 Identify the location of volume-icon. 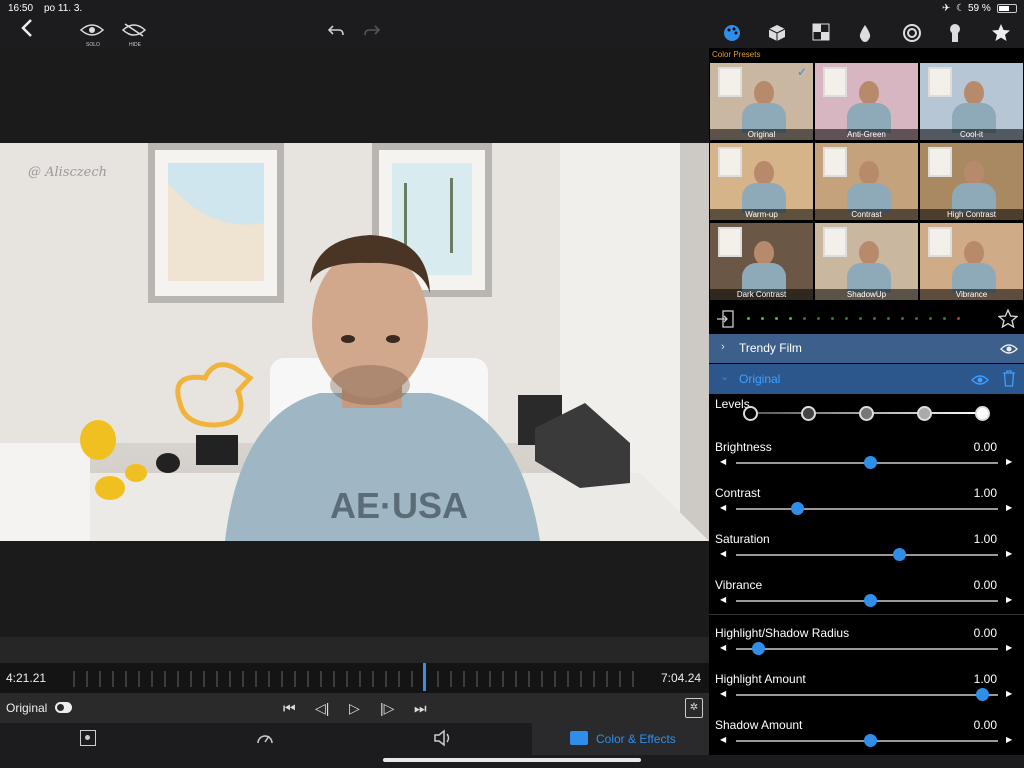
(443, 740).